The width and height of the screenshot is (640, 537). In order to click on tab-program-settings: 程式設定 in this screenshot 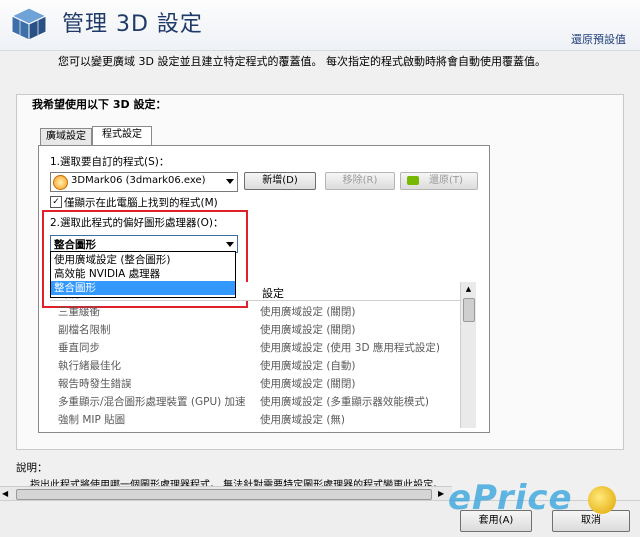, I will do `click(122, 136)`.